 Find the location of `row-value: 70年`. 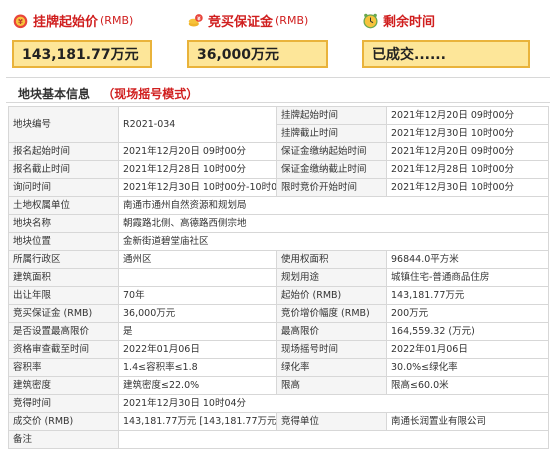

row-value: 70年 is located at coordinates (197, 295).